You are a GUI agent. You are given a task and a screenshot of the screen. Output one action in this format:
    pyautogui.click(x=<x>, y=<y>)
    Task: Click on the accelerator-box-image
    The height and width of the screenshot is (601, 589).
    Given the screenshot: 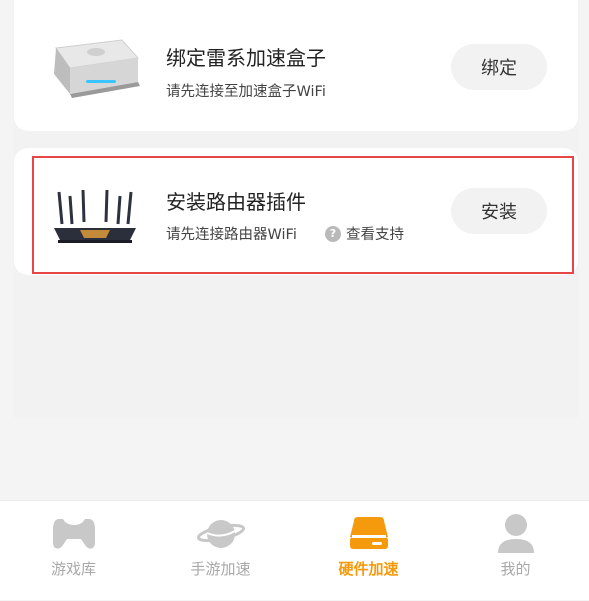 What is the action you would take?
    pyautogui.click(x=97, y=68)
    